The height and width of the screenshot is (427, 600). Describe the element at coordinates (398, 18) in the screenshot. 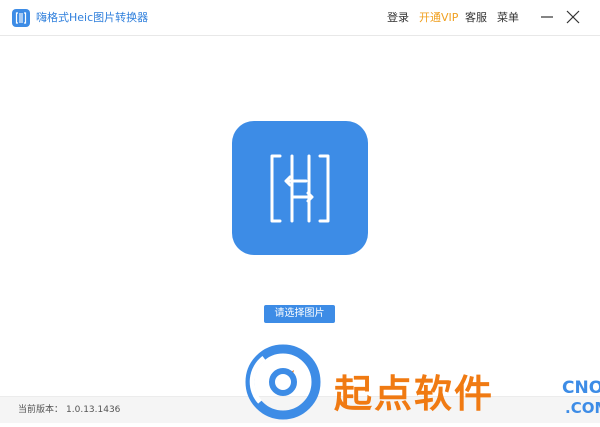

I see `login-link: 登录` at that location.